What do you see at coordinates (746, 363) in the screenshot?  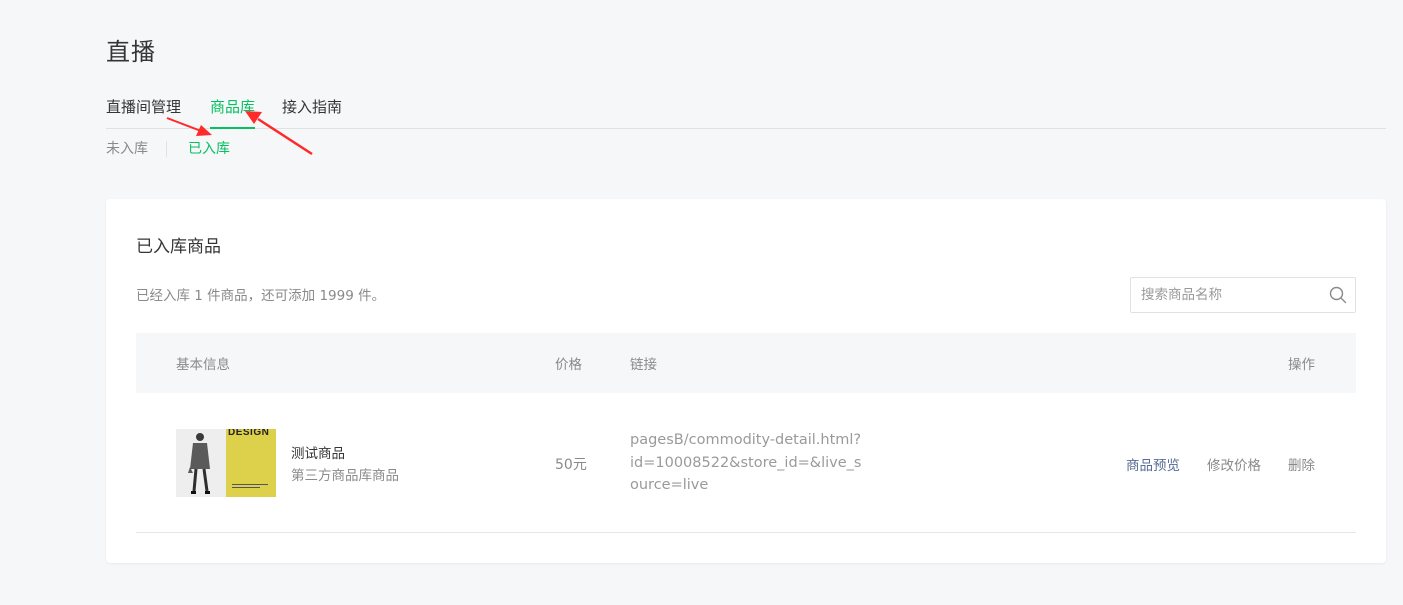 I see `table-header: 基本信息 价格 链接 操作` at bounding box center [746, 363].